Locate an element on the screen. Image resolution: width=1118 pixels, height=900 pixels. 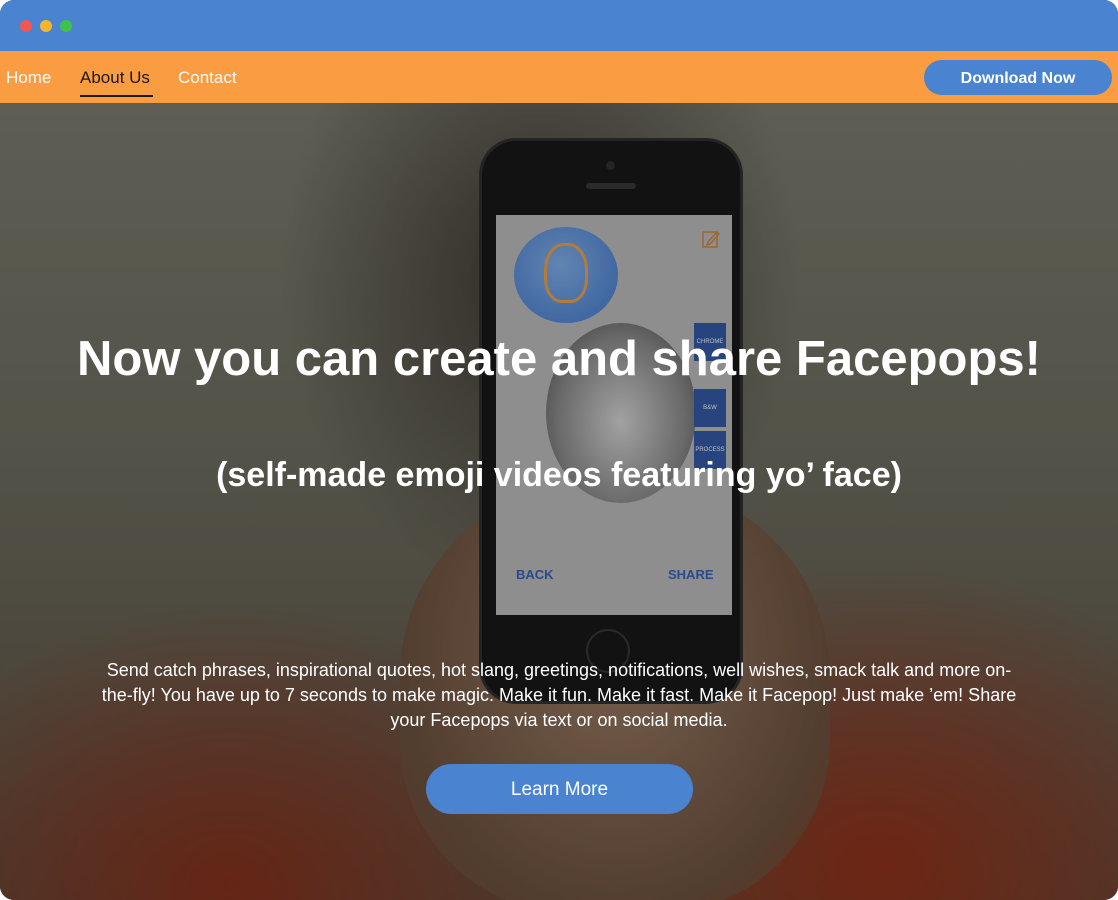
hero-title: Now you can create and share Facepops! is located at coordinates (559, 359).